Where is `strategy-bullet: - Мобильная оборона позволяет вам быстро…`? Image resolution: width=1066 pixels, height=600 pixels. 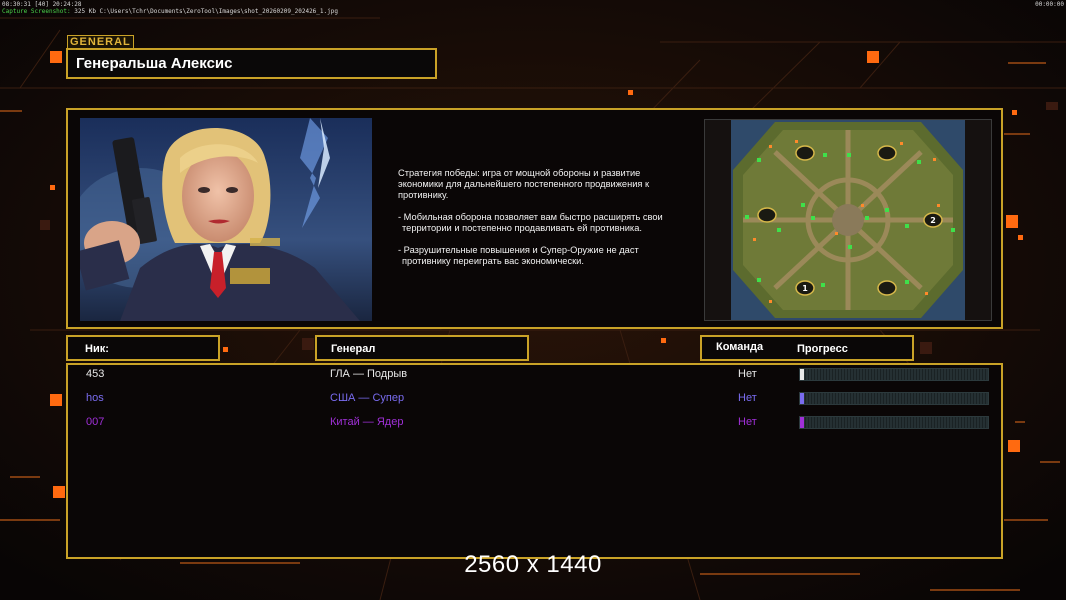
strategy-bullet: - Мобильная оборона позволяет вам быстро… is located at coordinates (530, 222).